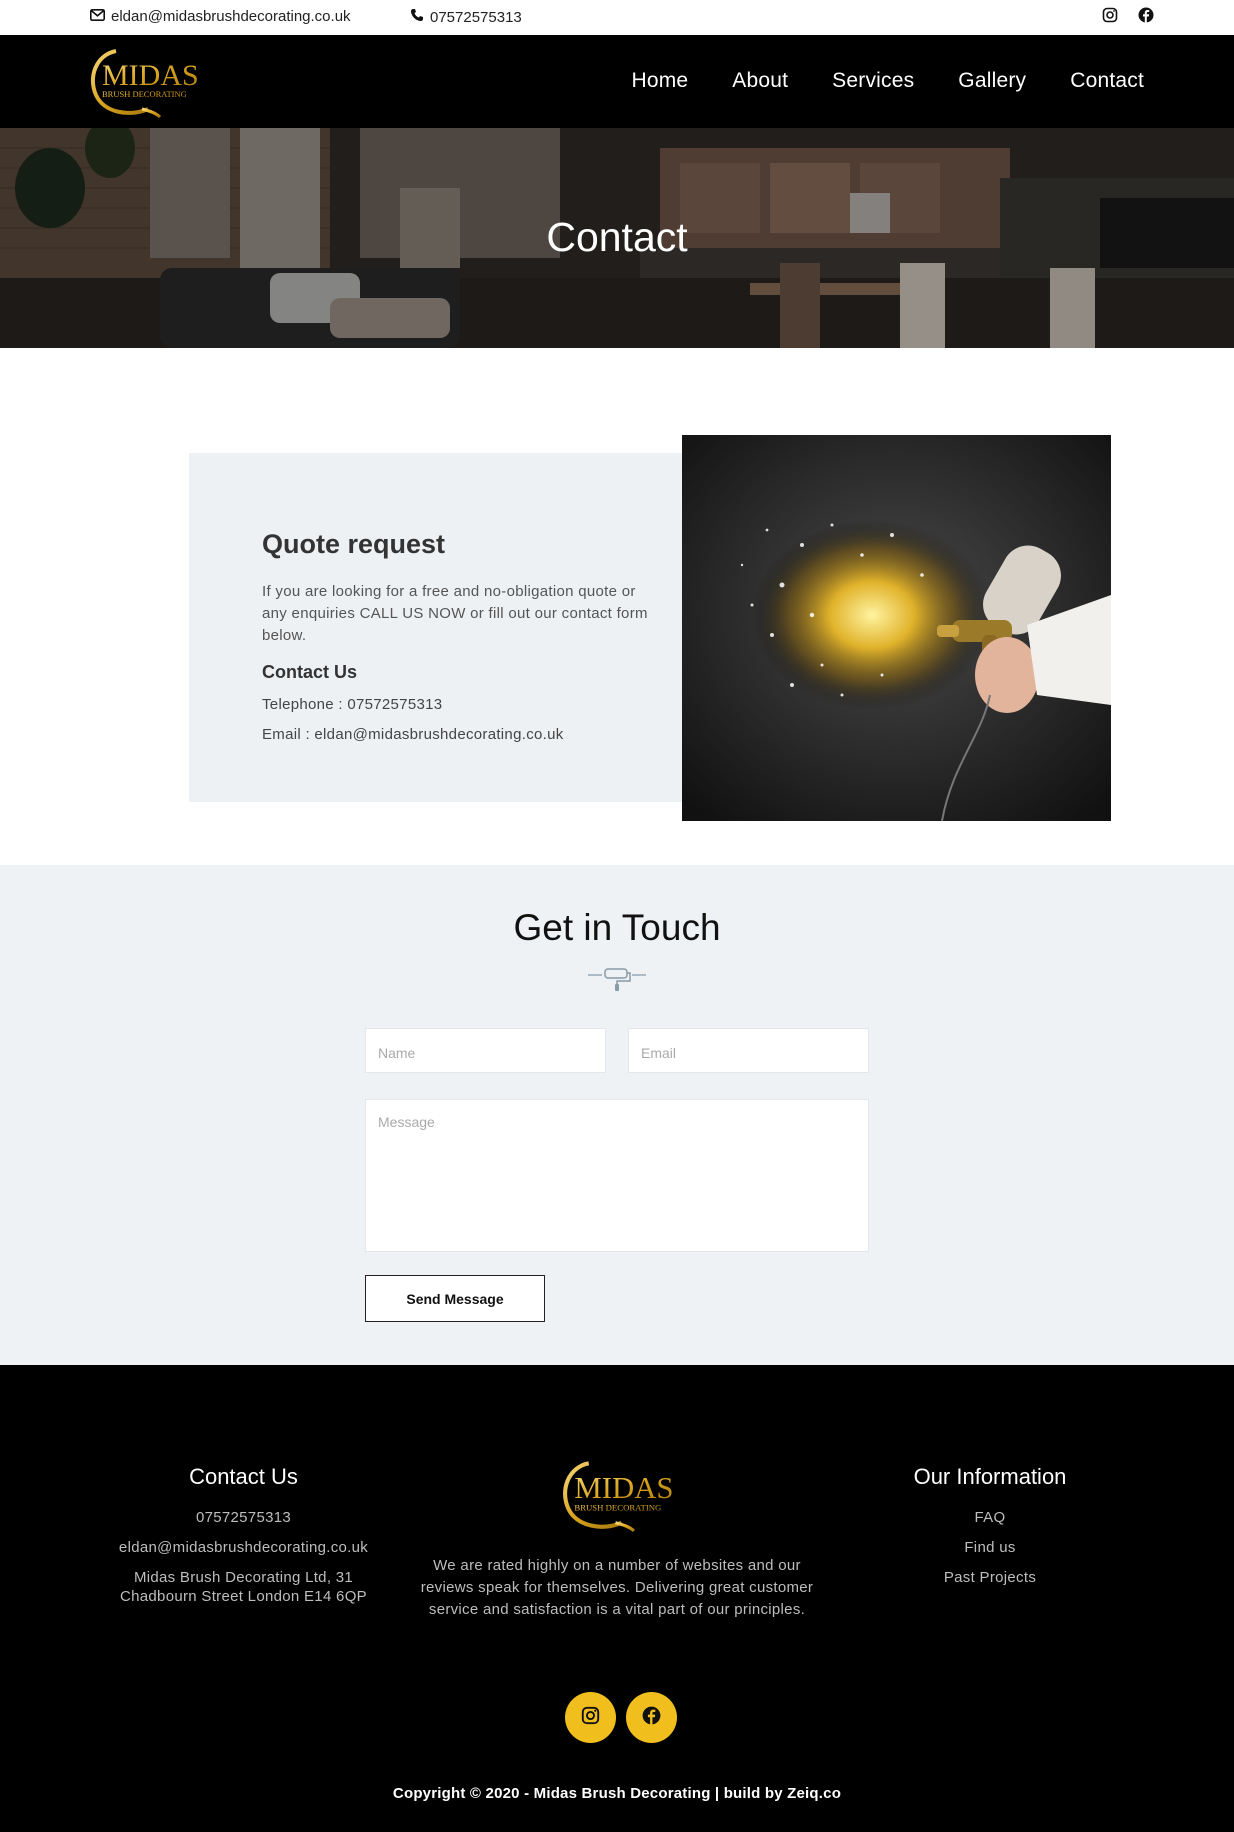 This screenshot has width=1234, height=1832. I want to click on topbar-phone-text: 07572575313, so click(476, 17).